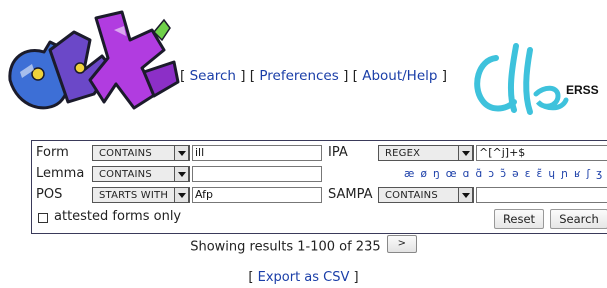 The image size is (607, 288). I want to click on search-button: Search, so click(578, 219).